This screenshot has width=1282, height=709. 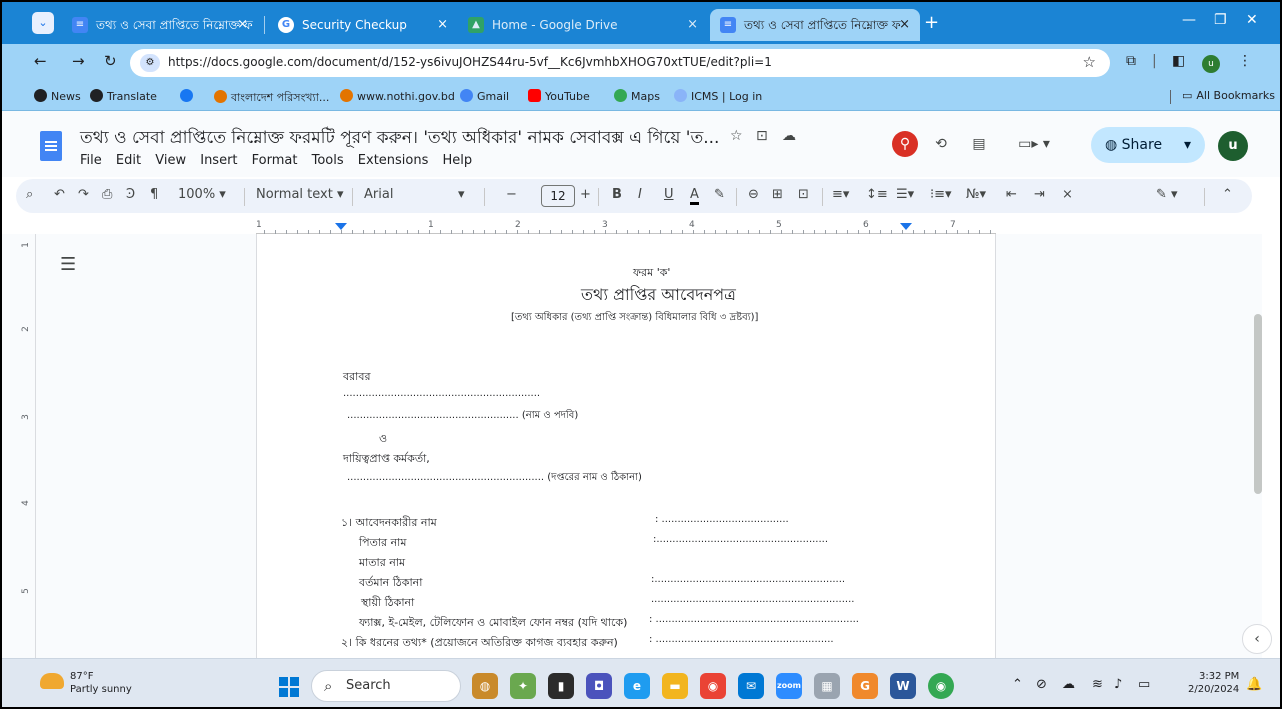 I want to click on decrease-indent-icon: ⇤, so click(x=1011, y=194).